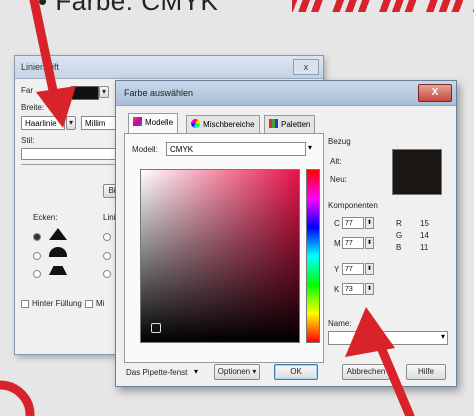 This screenshot has height=416, width=474. Describe the element at coordinates (380, 361) in the screenshot. I see `arrow-bottom-right` at that location.